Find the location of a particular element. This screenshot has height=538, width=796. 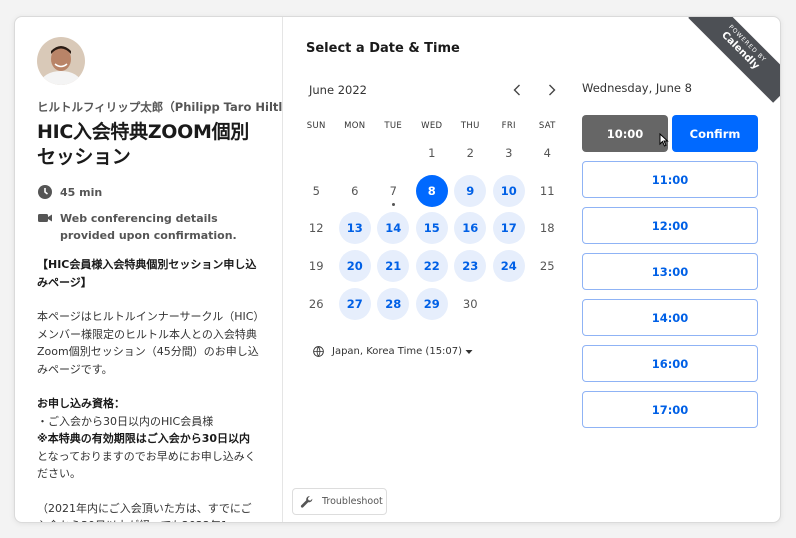

calendar-day-unavailable: 7 is located at coordinates (393, 191).